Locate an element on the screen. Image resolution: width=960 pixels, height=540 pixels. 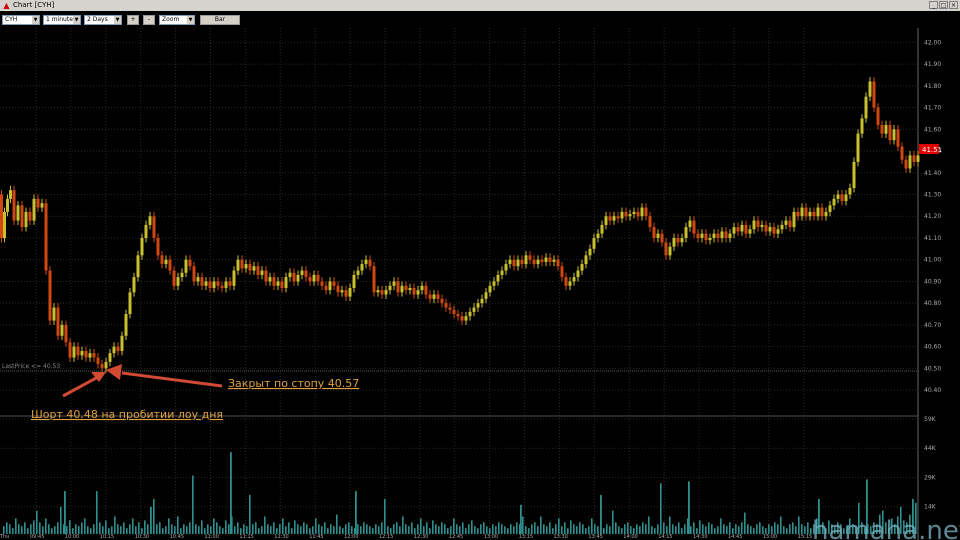
price-tick-label: 40.50 is located at coordinates (932, 368).